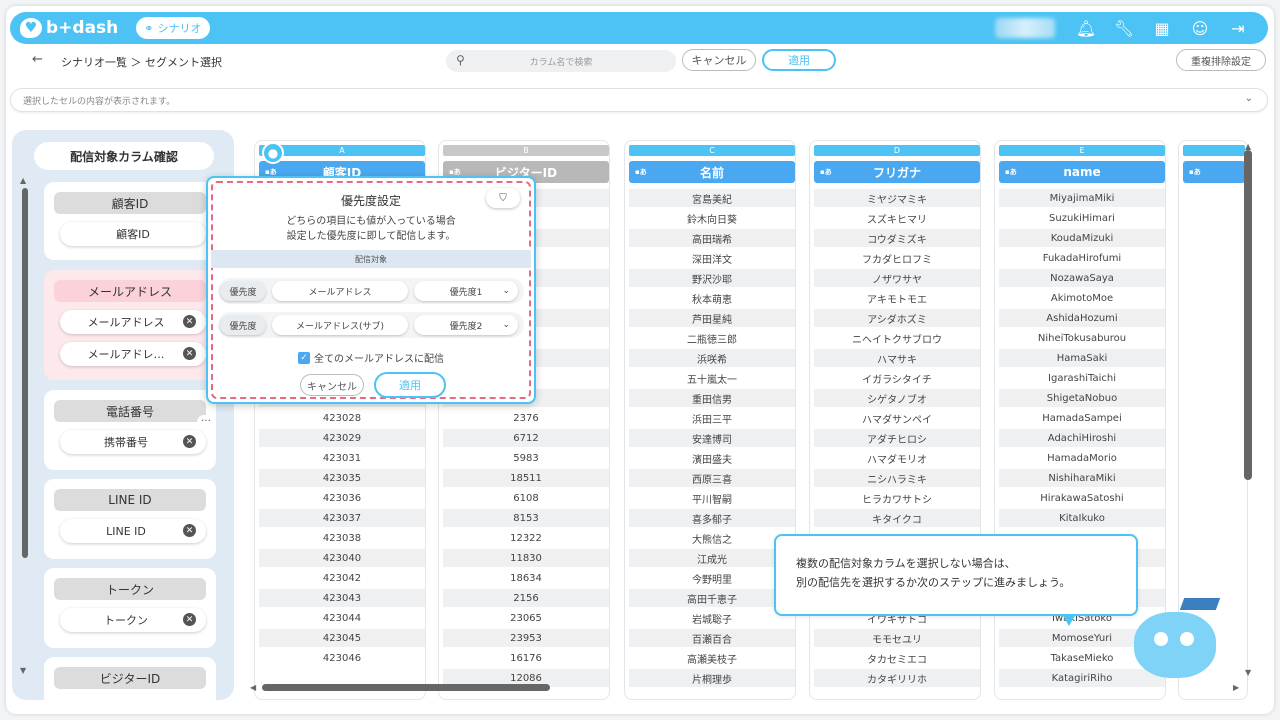 This screenshot has height=720, width=1280. I want to click on cancel-button: キャンセル, so click(719, 60).